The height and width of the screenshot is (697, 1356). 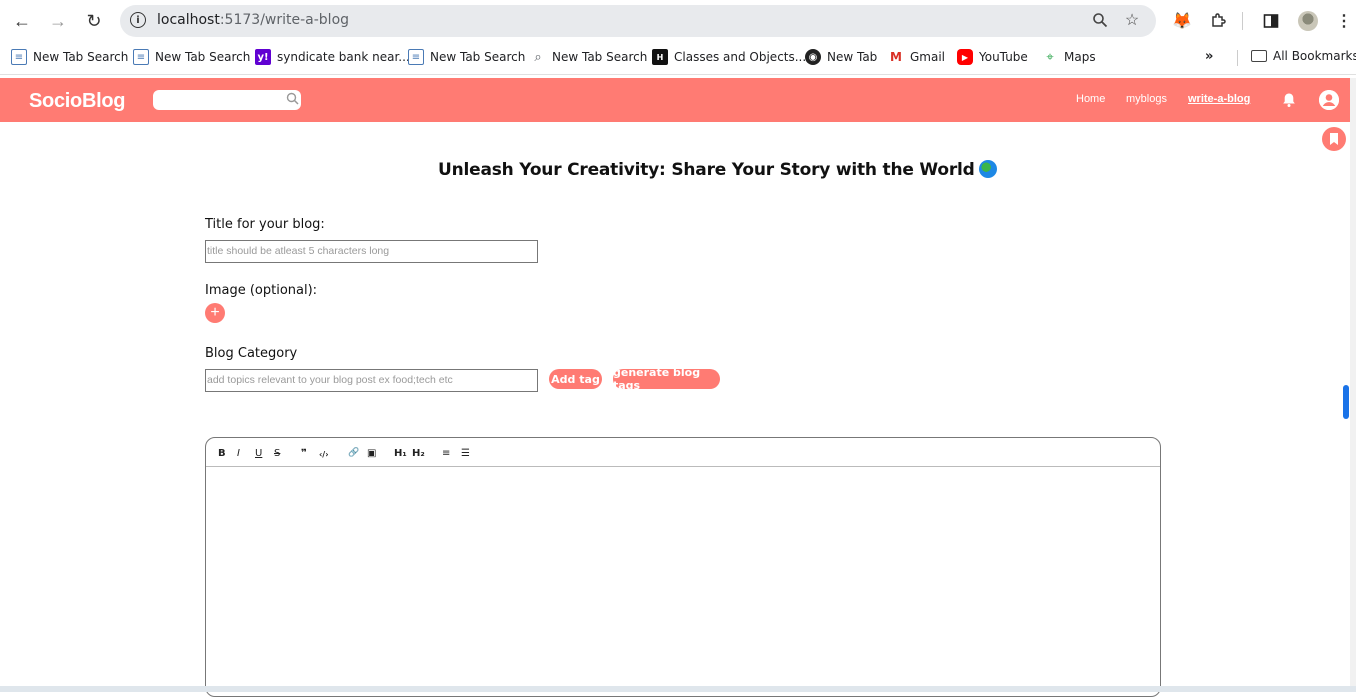 What do you see at coordinates (1182, 21) in the screenshot?
I see `metamask-icon: 🦊` at bounding box center [1182, 21].